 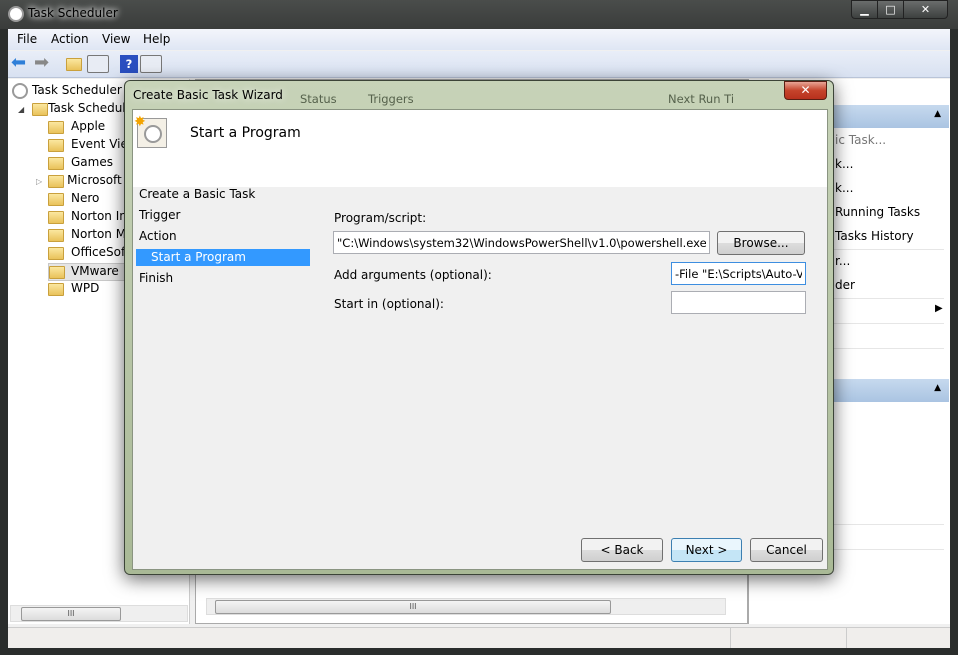 What do you see at coordinates (156, 39) in the screenshot?
I see `menu-help: Help` at bounding box center [156, 39].